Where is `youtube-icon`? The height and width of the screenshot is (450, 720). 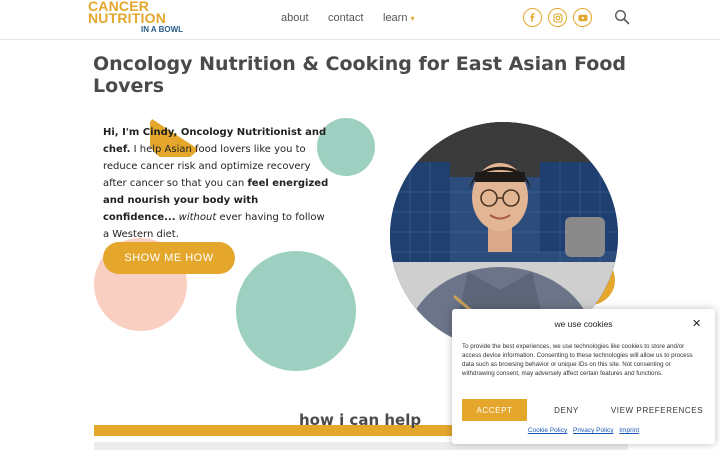 youtube-icon is located at coordinates (582, 17).